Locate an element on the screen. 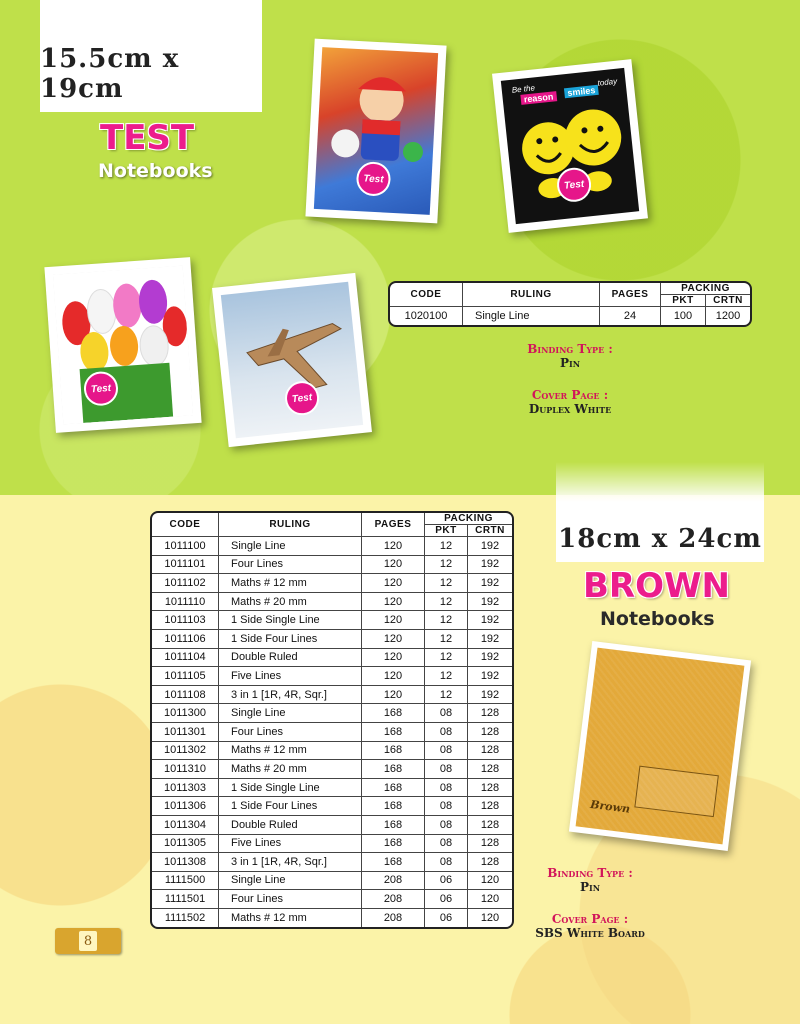 The image size is (800, 1024). table-row: 1111502 Maths # 12 mm 208 06 120 is located at coordinates (332, 918).